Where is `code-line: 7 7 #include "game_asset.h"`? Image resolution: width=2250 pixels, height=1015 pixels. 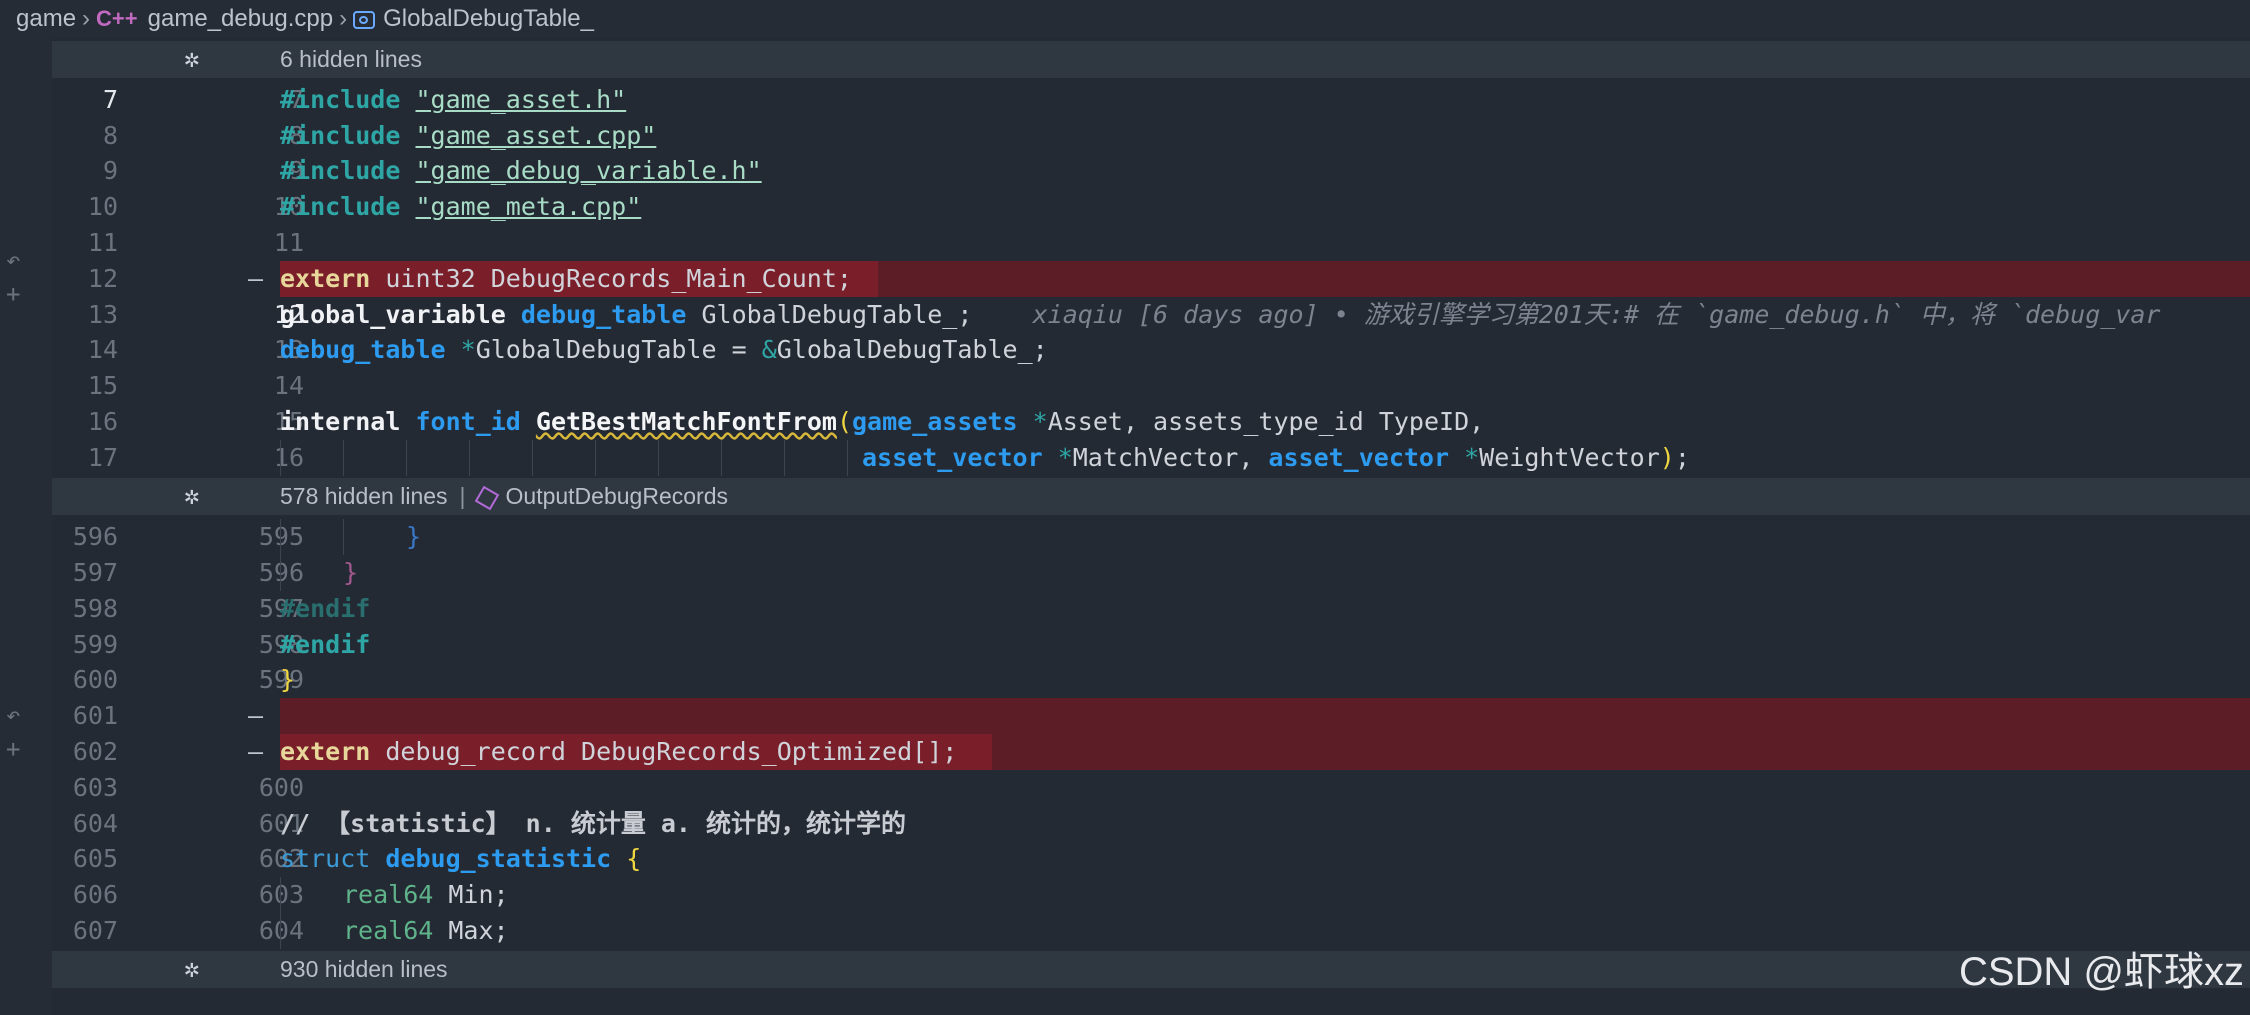 code-line: 7 7 #include "game_asset.h" is located at coordinates (1151, 100).